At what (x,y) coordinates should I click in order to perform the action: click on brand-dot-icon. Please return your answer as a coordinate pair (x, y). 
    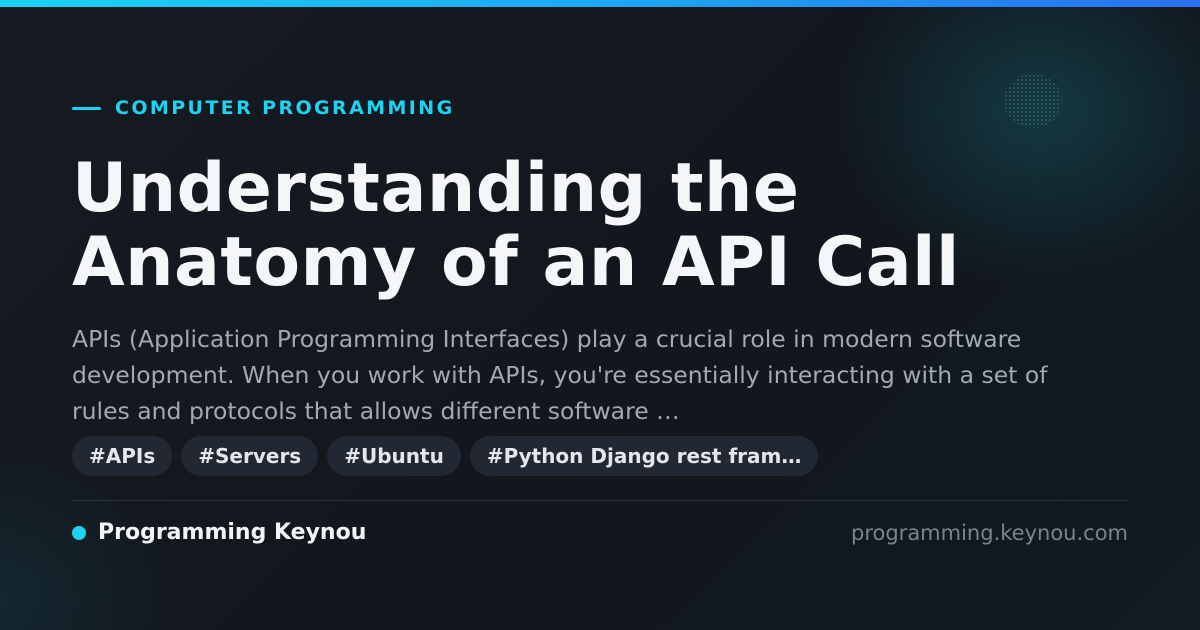
    Looking at the image, I should click on (79, 533).